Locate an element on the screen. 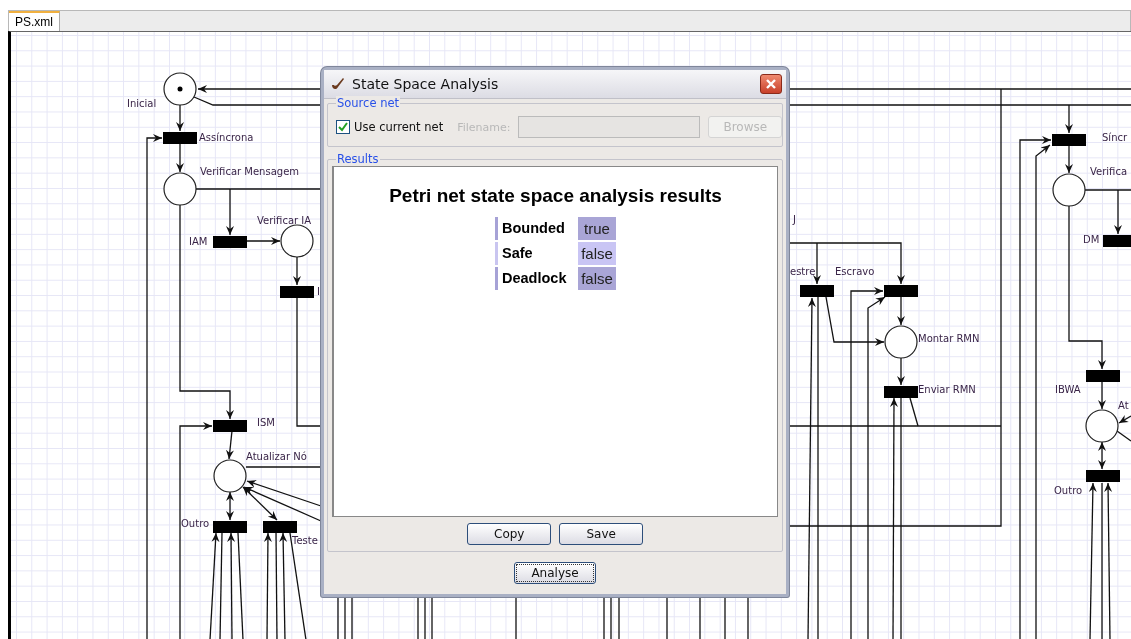 The height and width of the screenshot is (639, 1131). transition-label: DM is located at coordinates (1091, 239).